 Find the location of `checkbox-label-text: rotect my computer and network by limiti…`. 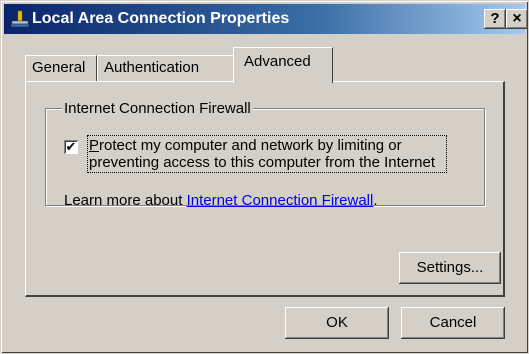

checkbox-label-text: rotect my computer and network by limiti… is located at coordinates (262, 154).